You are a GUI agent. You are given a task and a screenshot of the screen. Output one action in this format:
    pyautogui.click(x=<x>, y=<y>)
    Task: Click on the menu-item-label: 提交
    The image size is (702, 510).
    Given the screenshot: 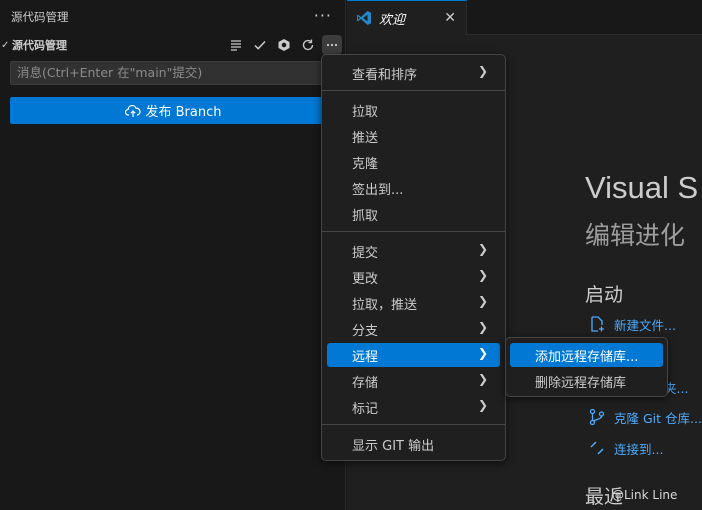 What is the action you would take?
    pyautogui.click(x=365, y=253)
    